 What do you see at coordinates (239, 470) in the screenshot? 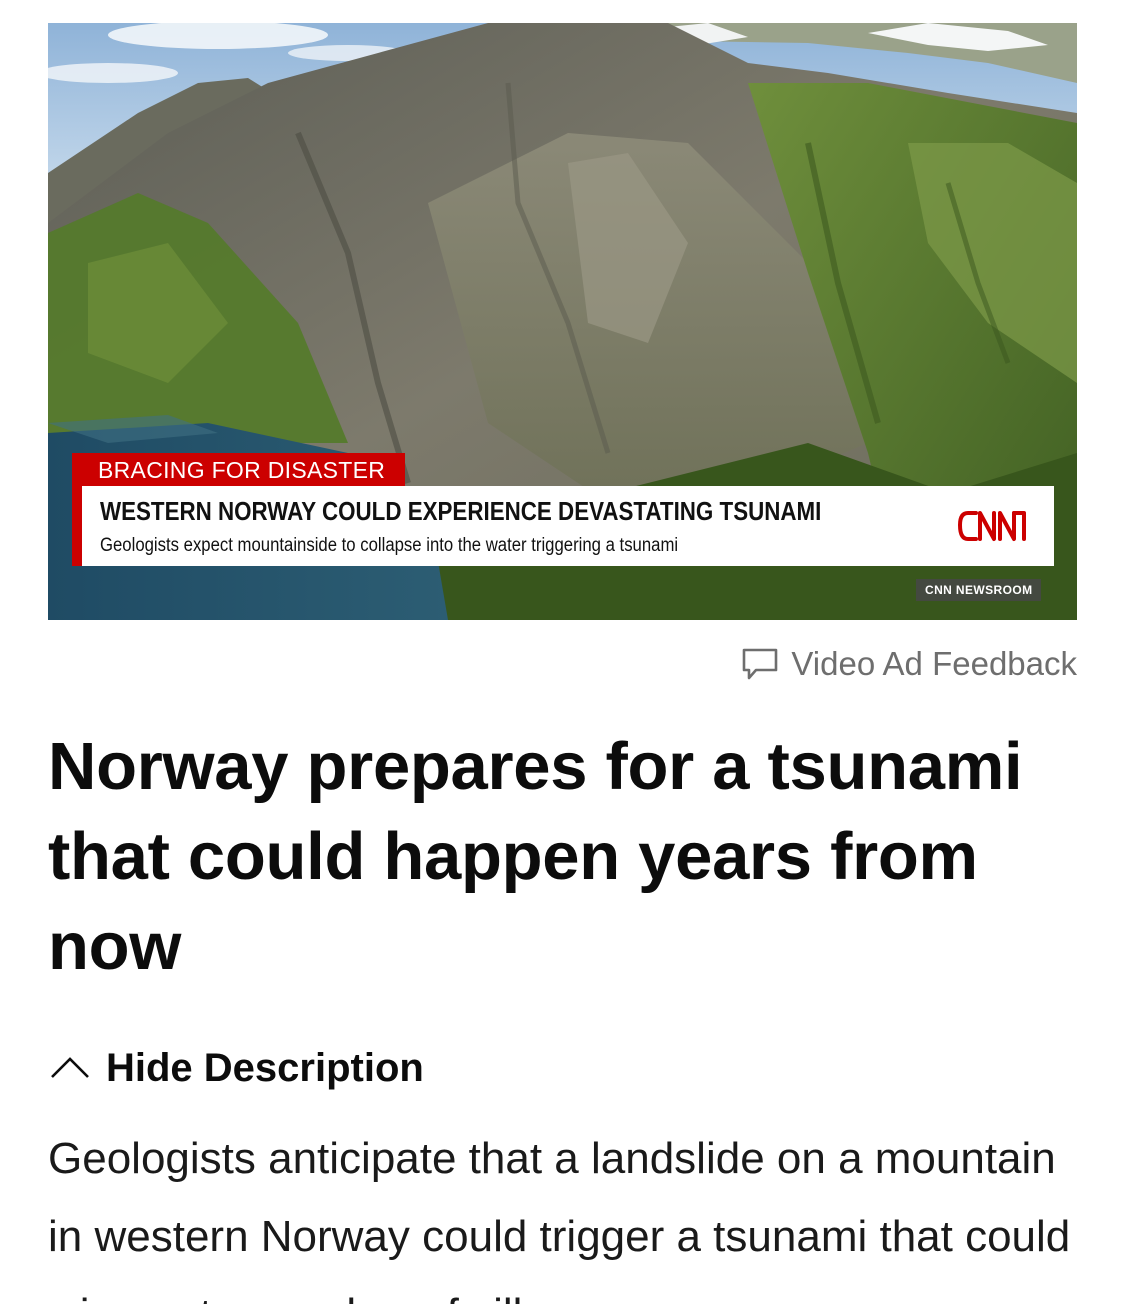
I see `chyron-label: BRACING FOR DISASTER` at bounding box center [239, 470].